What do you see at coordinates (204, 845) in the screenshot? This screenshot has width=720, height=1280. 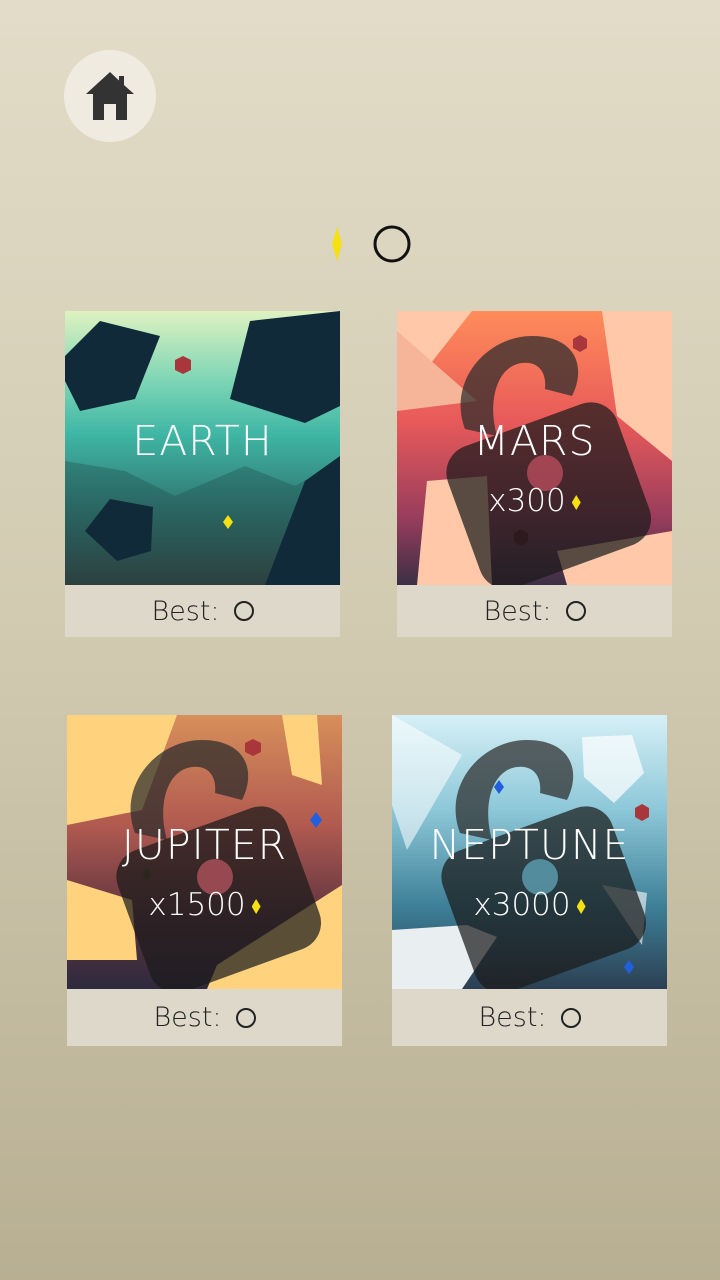 I see `level-name: JUPITER` at bounding box center [204, 845].